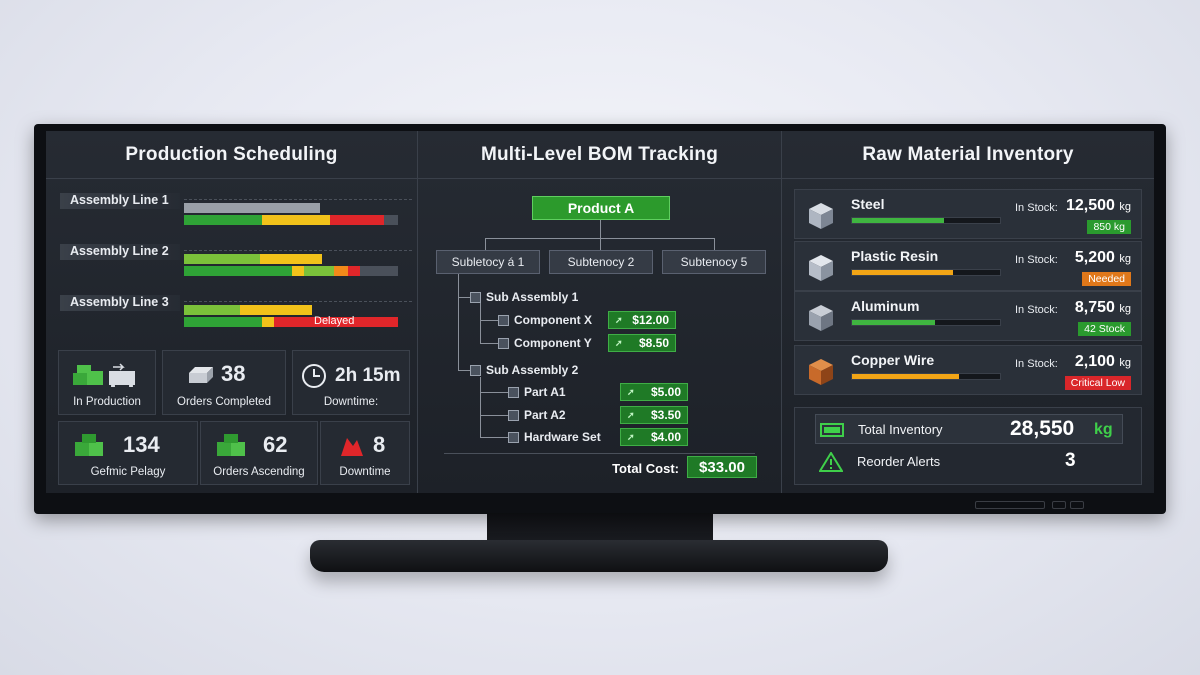 Image resolution: width=1200 pixels, height=675 pixels. Describe the element at coordinates (545, 343) in the screenshot. I see `bom-node: Component Y` at that location.